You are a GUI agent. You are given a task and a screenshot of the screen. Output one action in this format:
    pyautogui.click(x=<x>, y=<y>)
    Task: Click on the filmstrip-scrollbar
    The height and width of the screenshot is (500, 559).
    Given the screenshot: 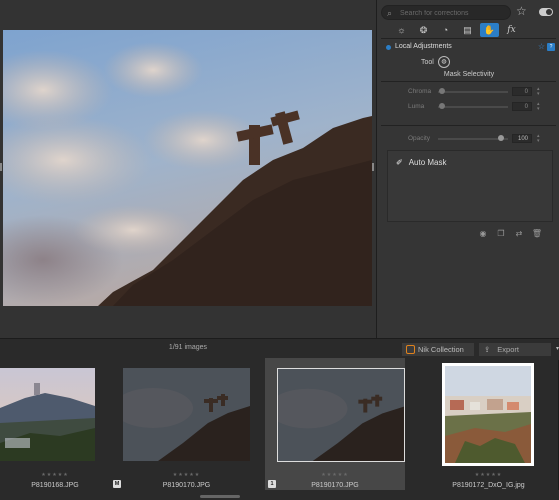 What is the action you would take?
    pyautogui.click(x=220, y=496)
    